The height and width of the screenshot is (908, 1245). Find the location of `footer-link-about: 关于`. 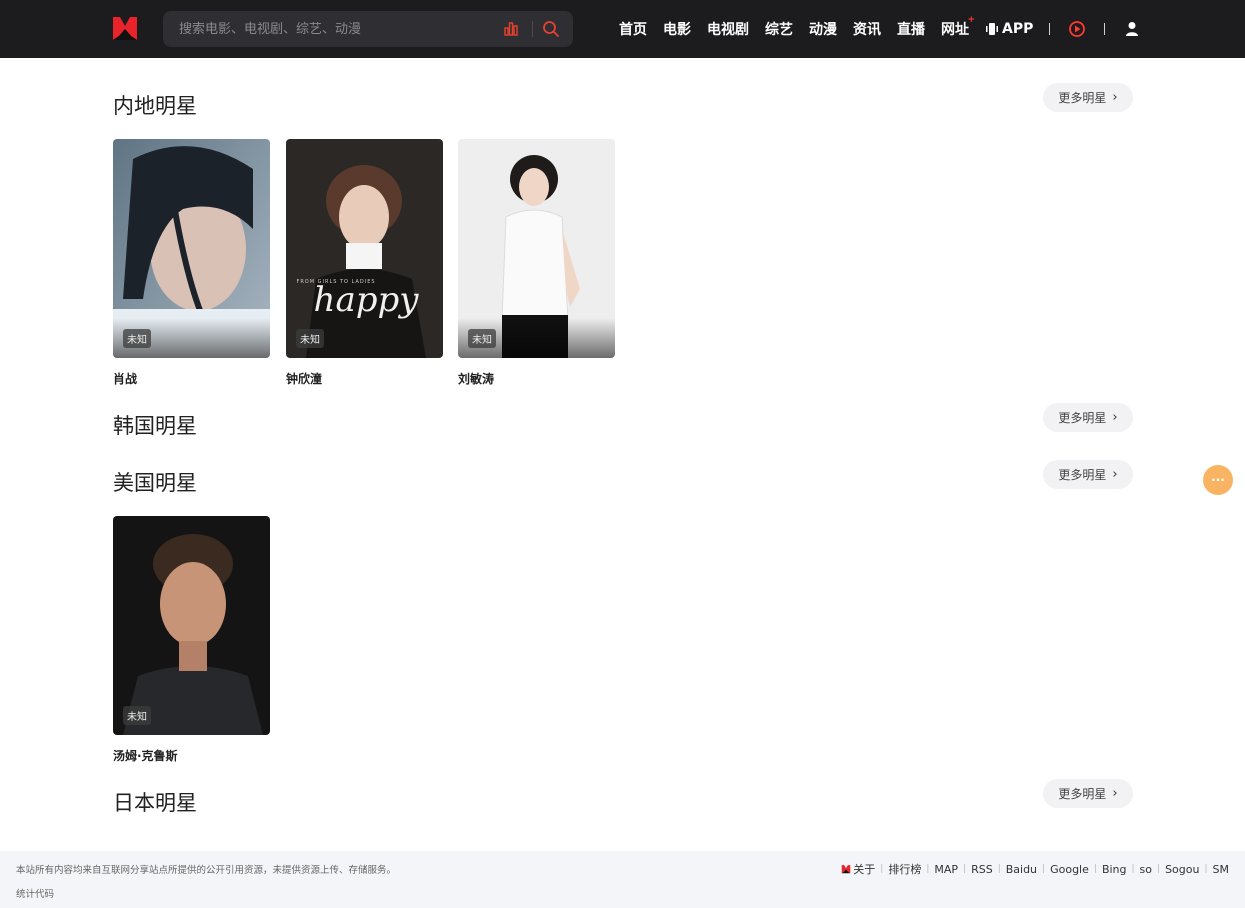

footer-link-about: 关于 is located at coordinates (864, 869).